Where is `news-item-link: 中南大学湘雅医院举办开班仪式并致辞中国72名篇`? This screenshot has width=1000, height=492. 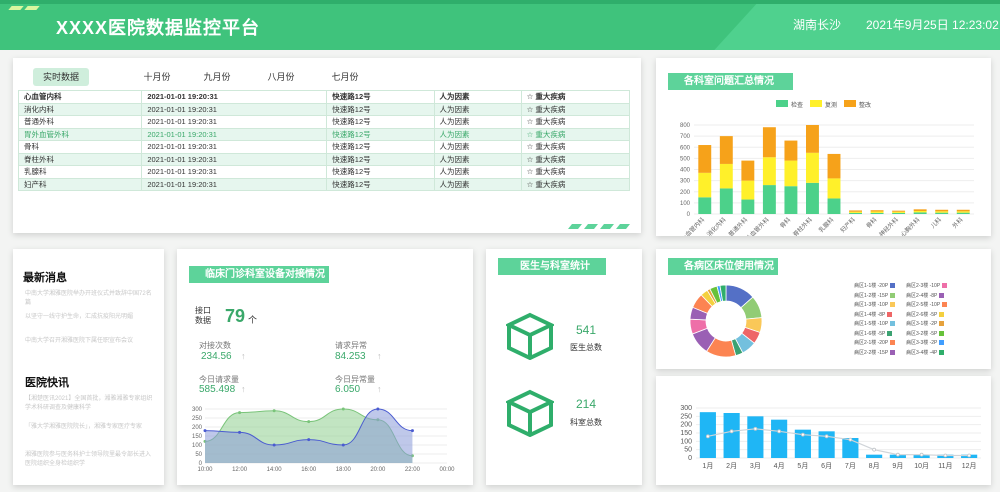
news-item-link: 中南大学湘雅医院举办开班仪式并致辞中国72名篇 is located at coordinates (90, 299).